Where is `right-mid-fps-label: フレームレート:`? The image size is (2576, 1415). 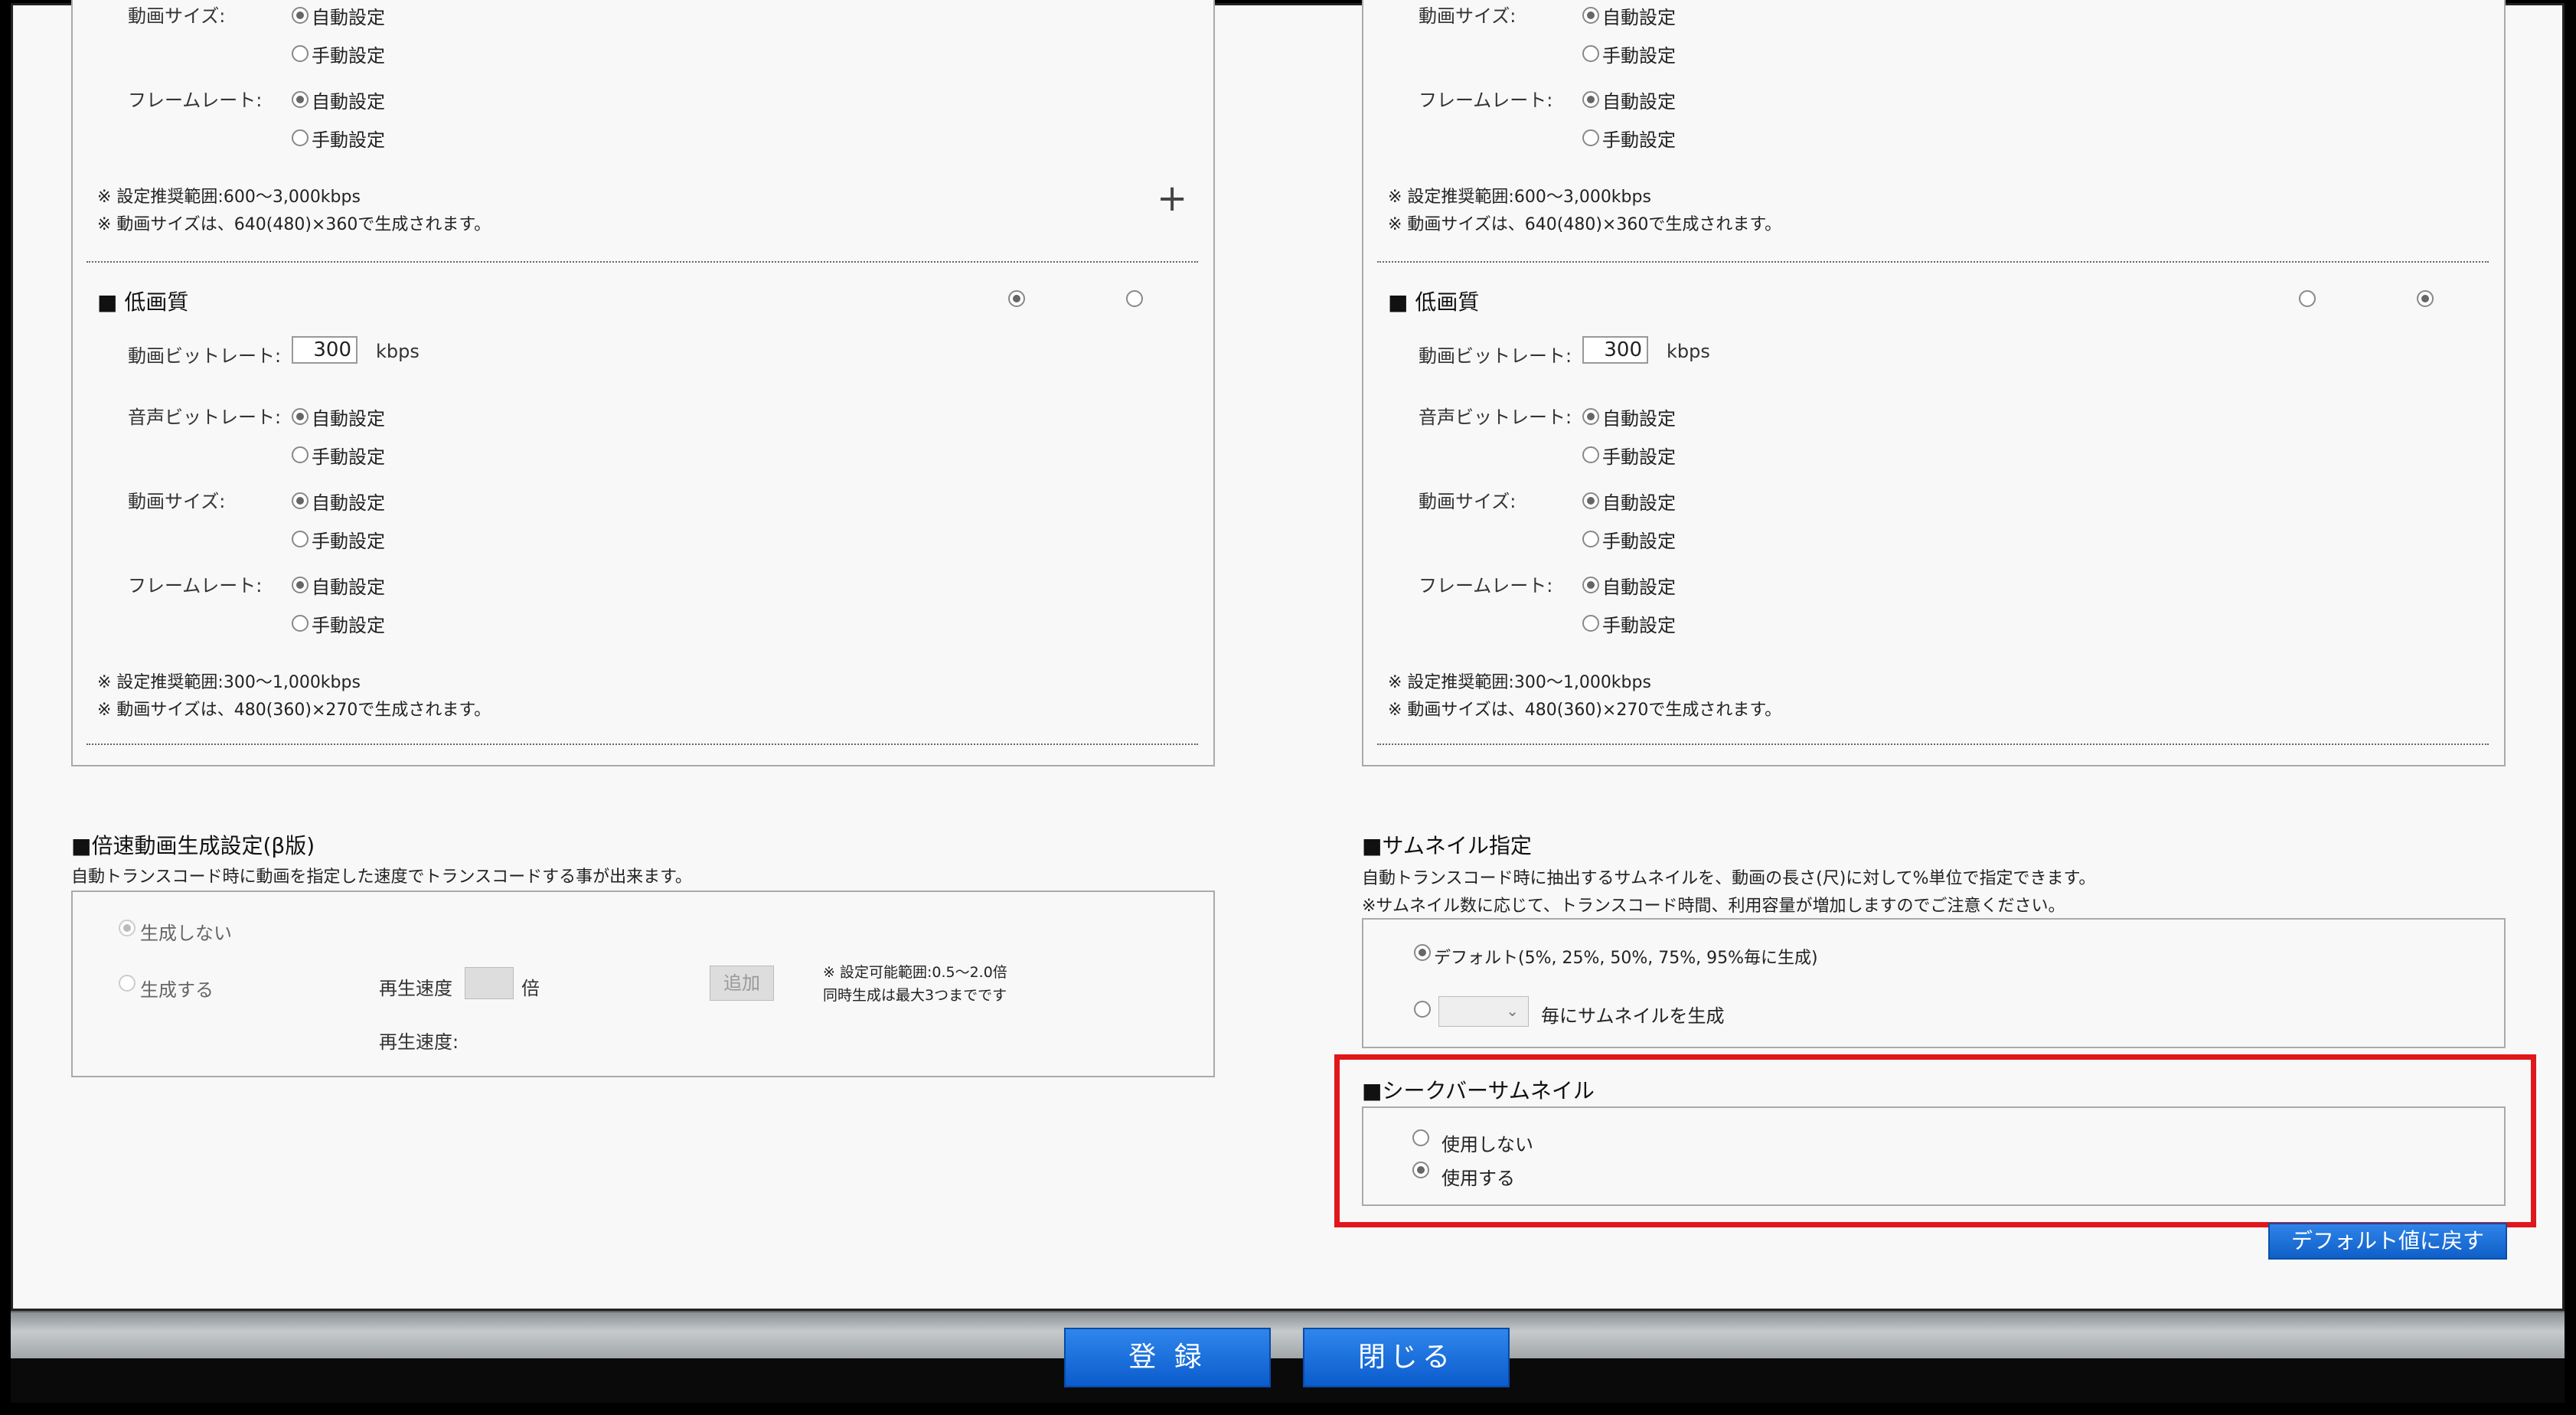 right-mid-fps-label: フレームレート: is located at coordinates (1486, 100).